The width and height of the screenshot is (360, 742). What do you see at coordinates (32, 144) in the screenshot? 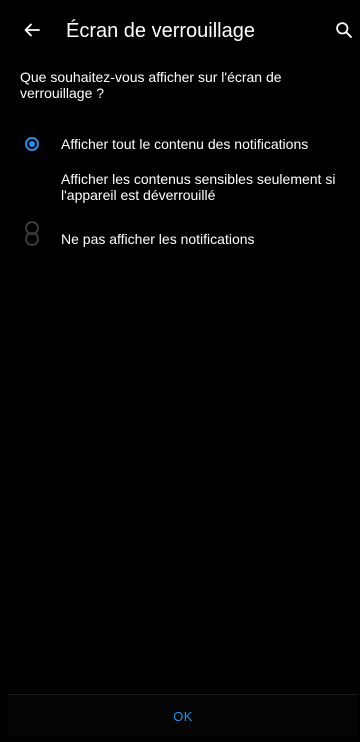
I see `radio-checked-icon` at bounding box center [32, 144].